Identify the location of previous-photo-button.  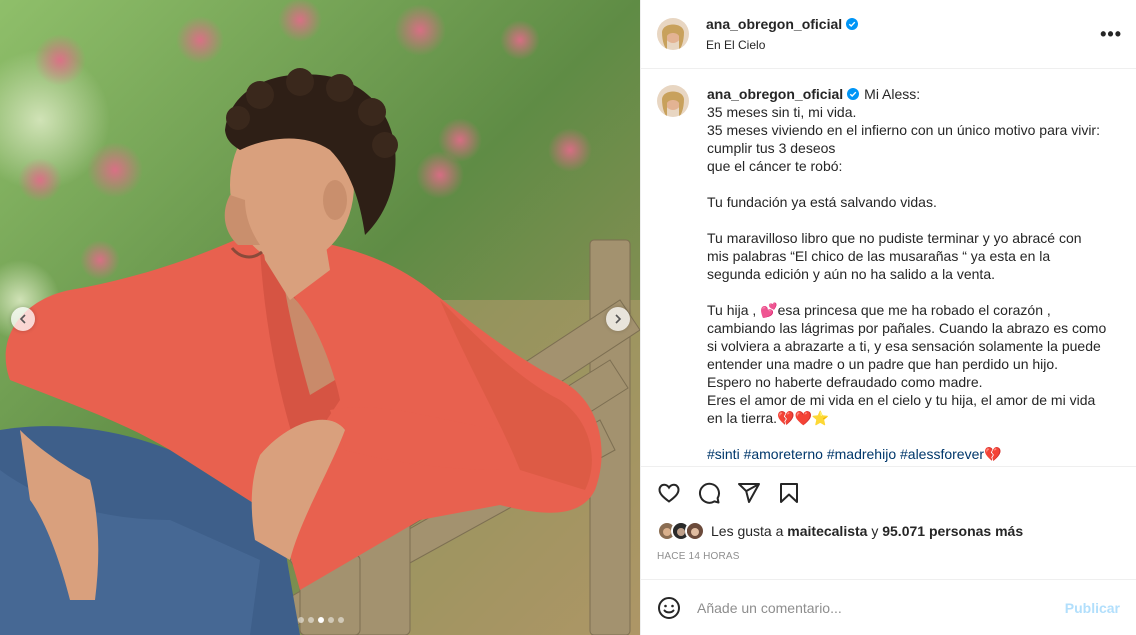
(23, 319).